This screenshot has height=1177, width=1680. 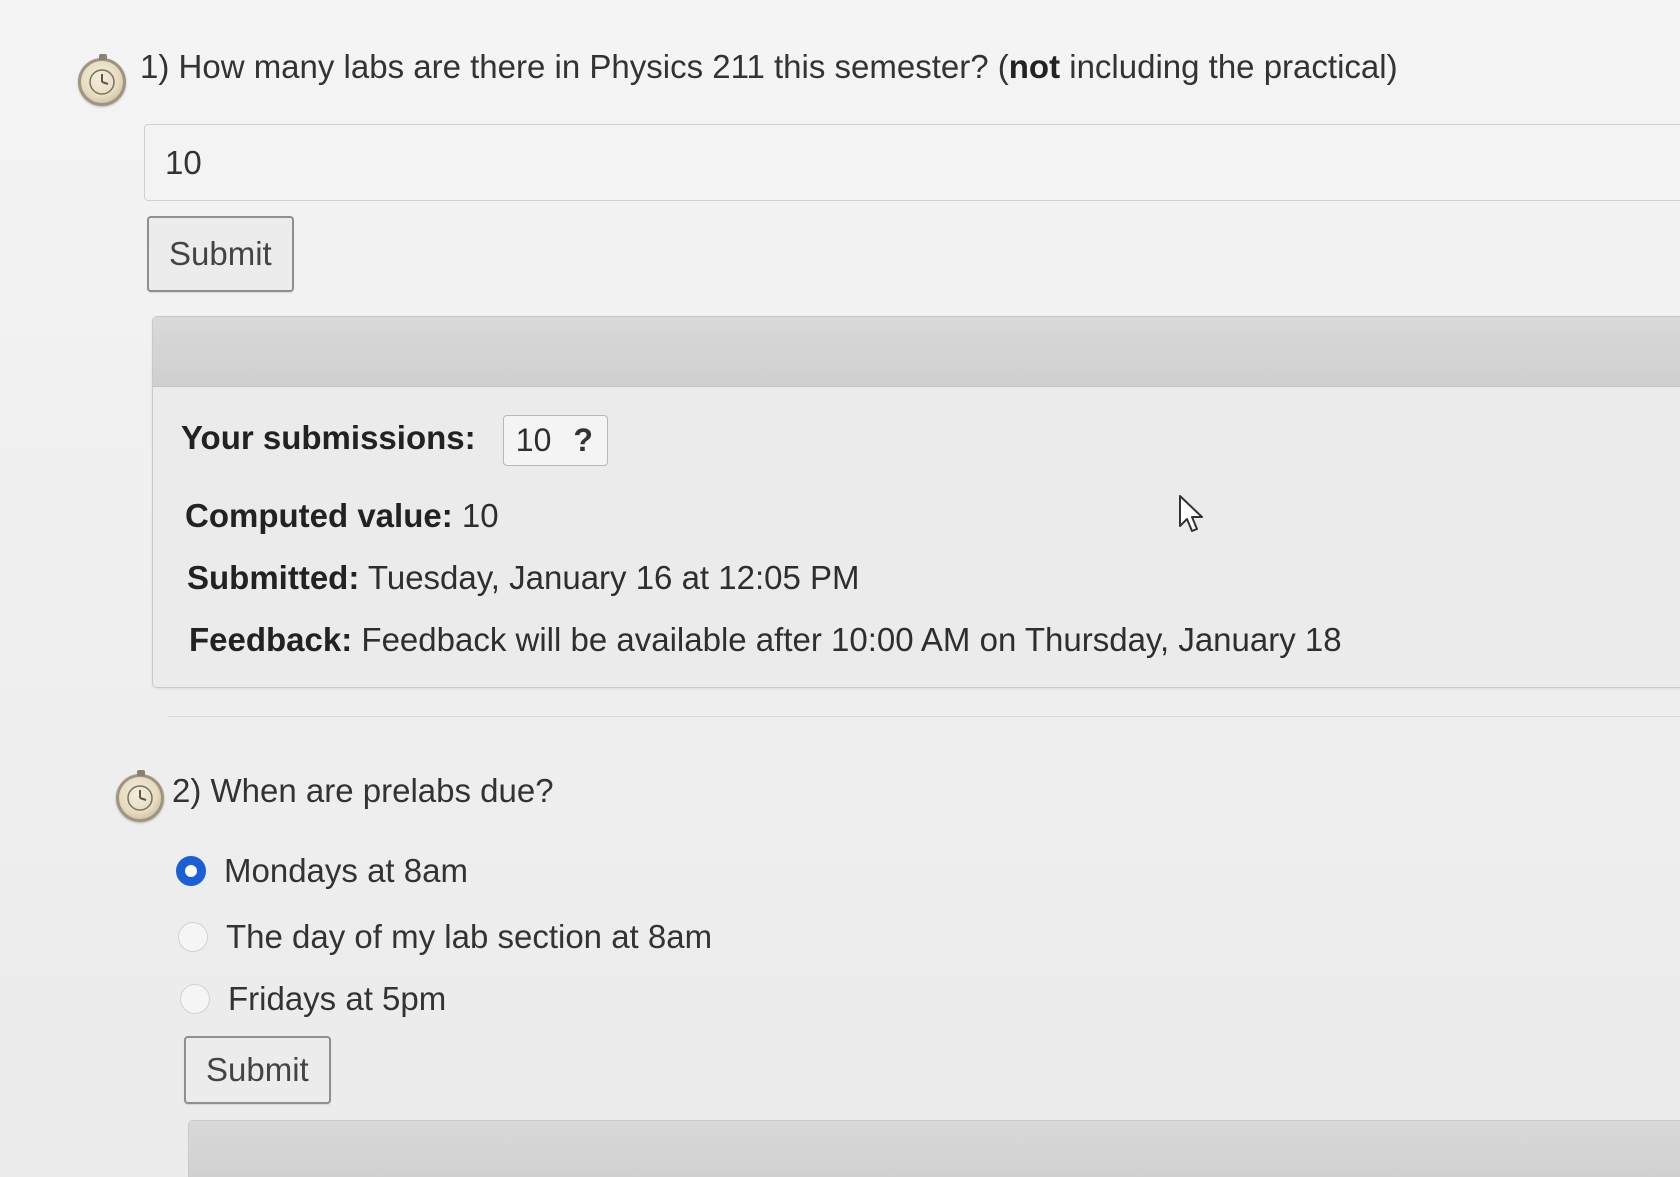 I want to click on answer-input, so click(x=912, y=162).